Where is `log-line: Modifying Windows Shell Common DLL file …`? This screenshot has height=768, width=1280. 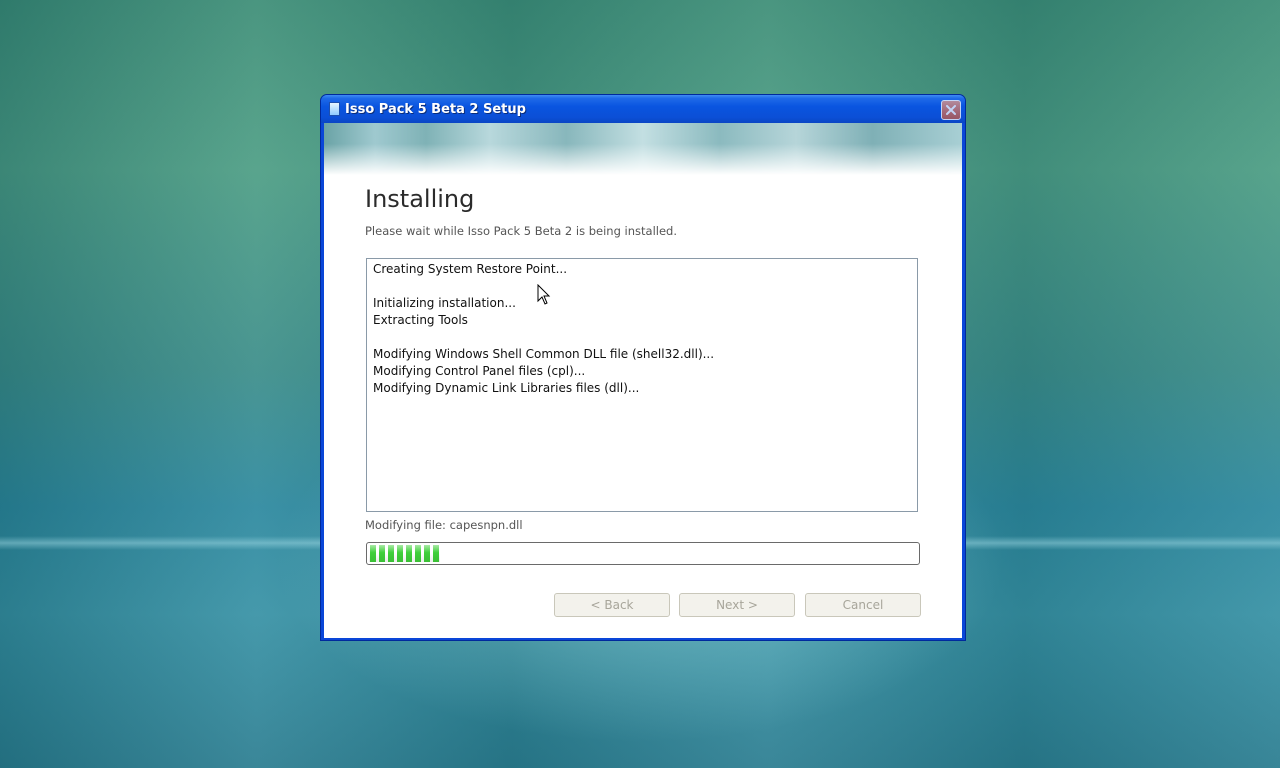
log-line: Modifying Windows Shell Common DLL file … is located at coordinates (544, 354).